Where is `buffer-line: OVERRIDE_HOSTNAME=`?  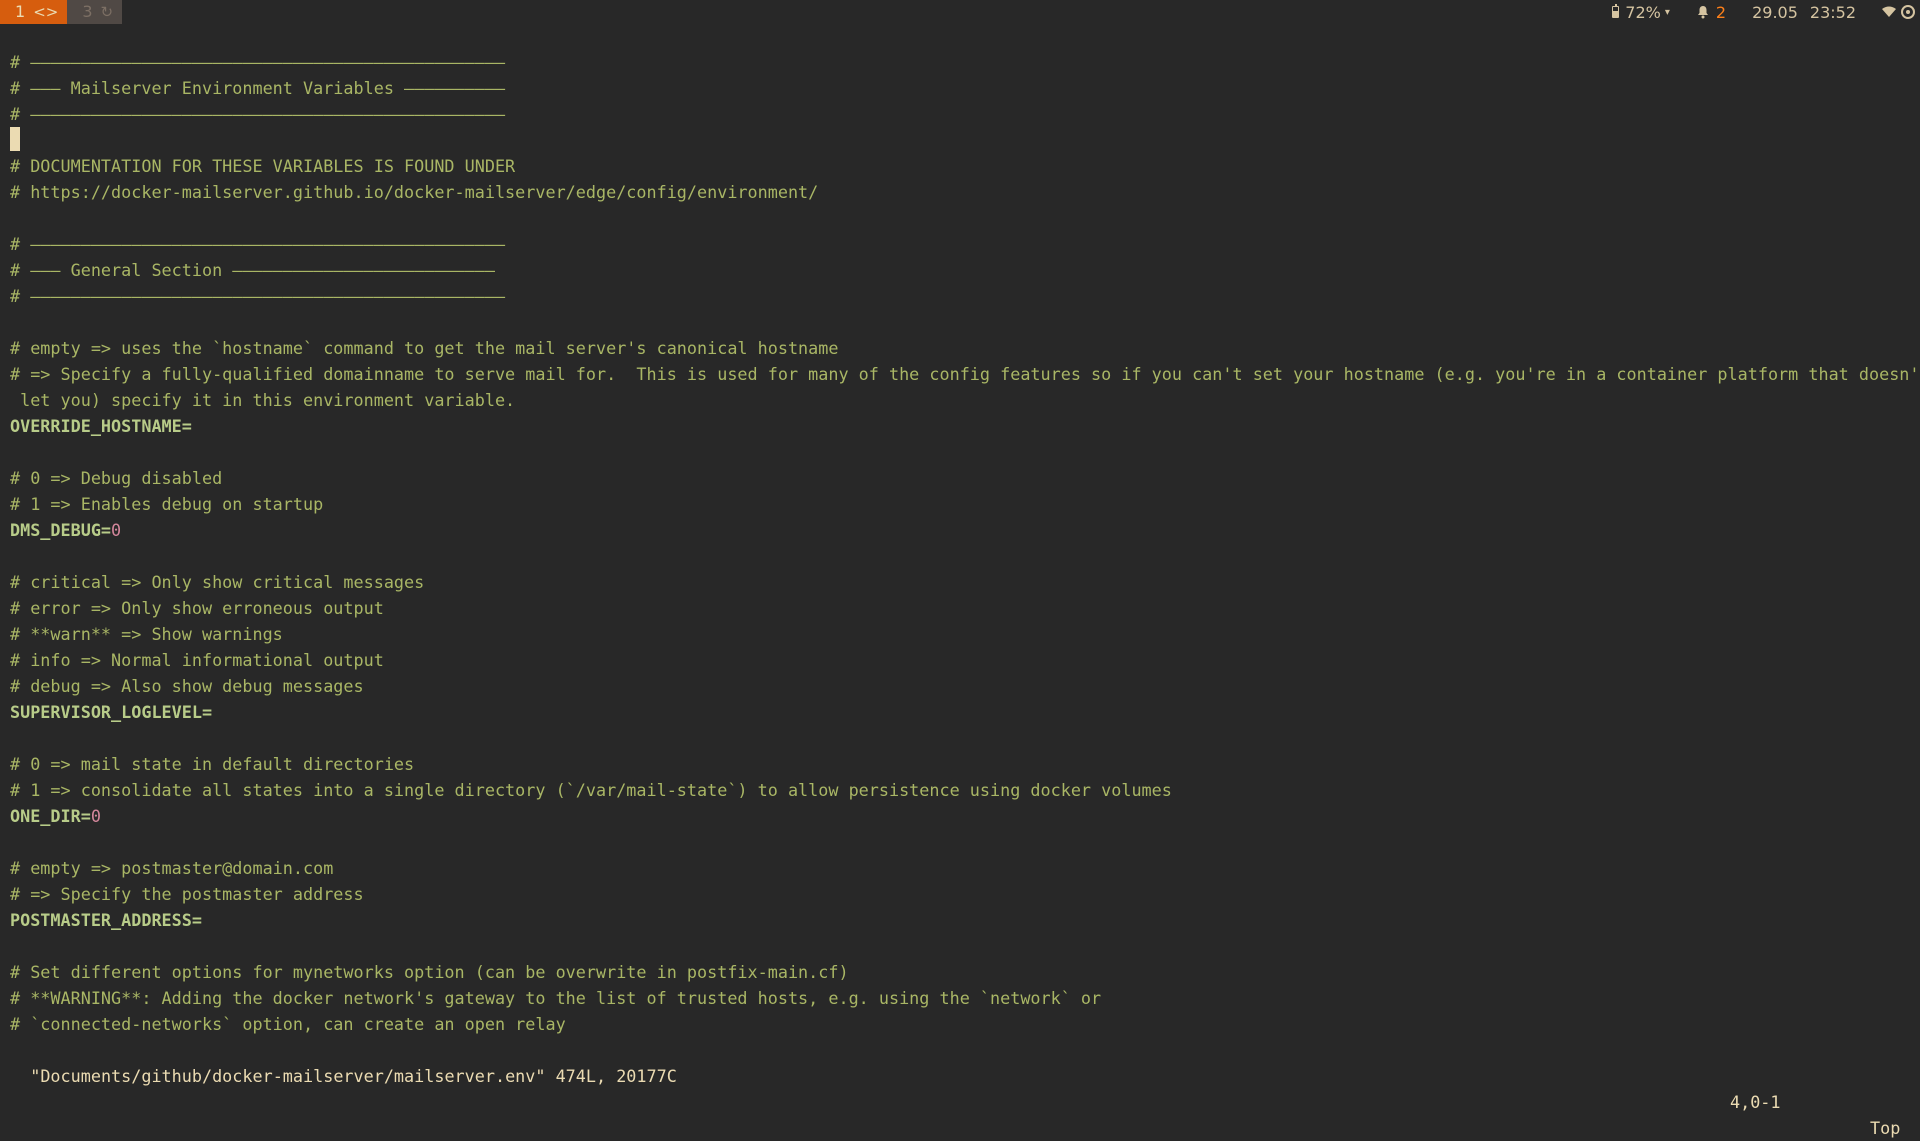
buffer-line: OVERRIDE_HOSTNAME= is located at coordinates (960, 426).